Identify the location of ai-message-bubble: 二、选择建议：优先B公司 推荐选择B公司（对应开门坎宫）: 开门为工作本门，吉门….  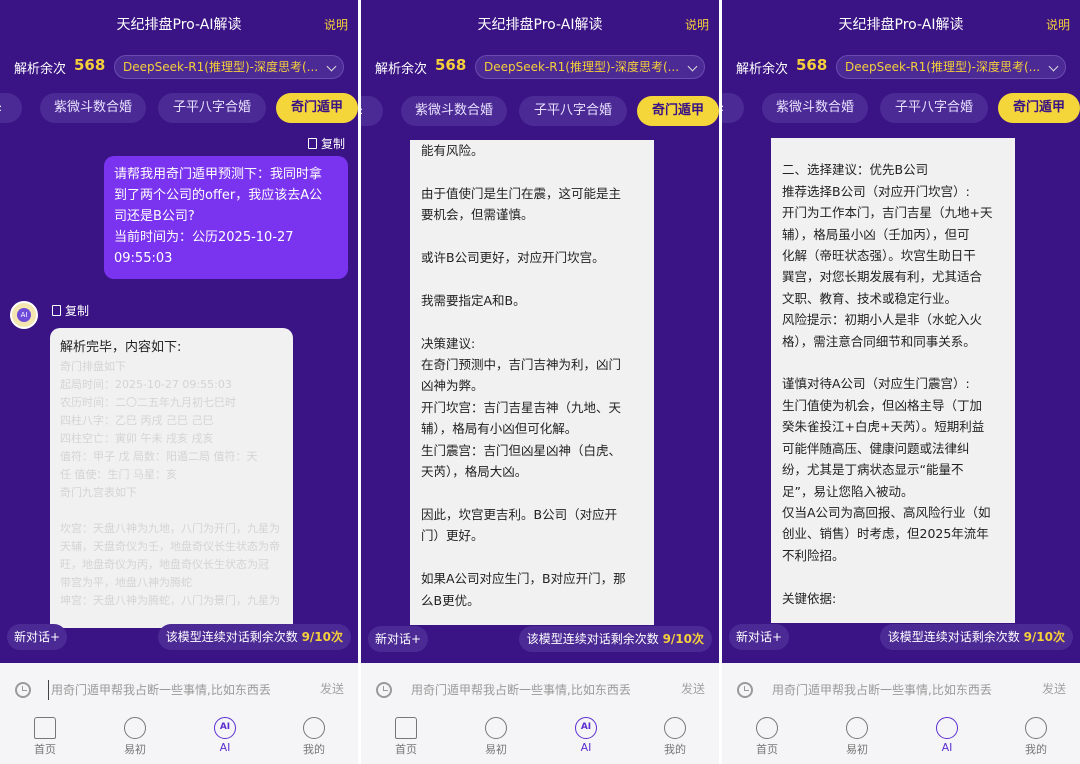
(893, 380).